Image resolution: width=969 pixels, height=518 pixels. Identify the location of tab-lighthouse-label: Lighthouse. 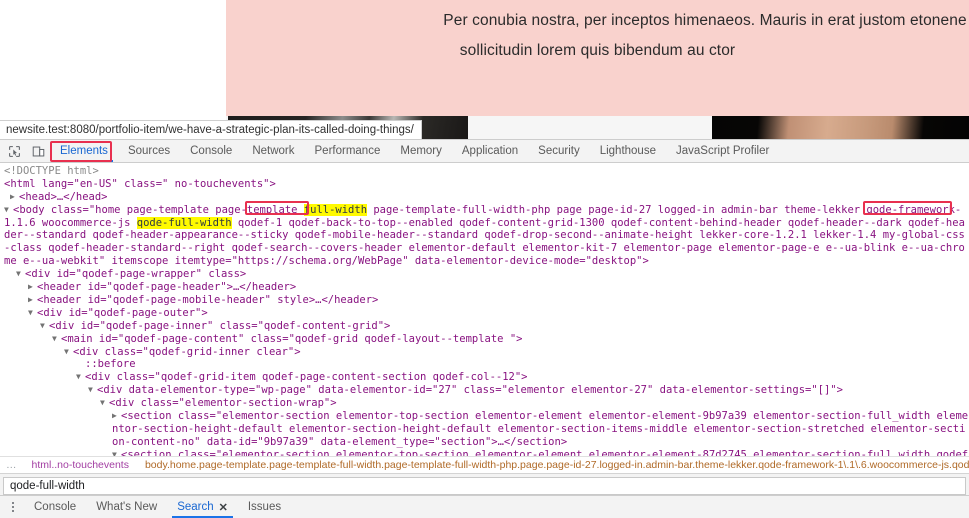
(627, 151).